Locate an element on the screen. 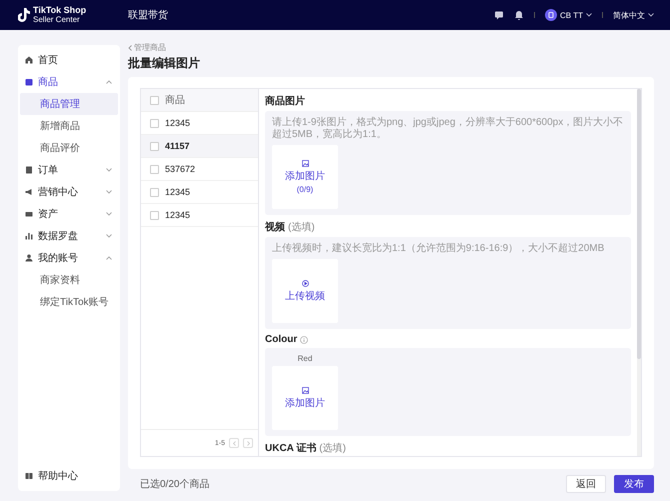  product-row: 41157 is located at coordinates (199, 146).